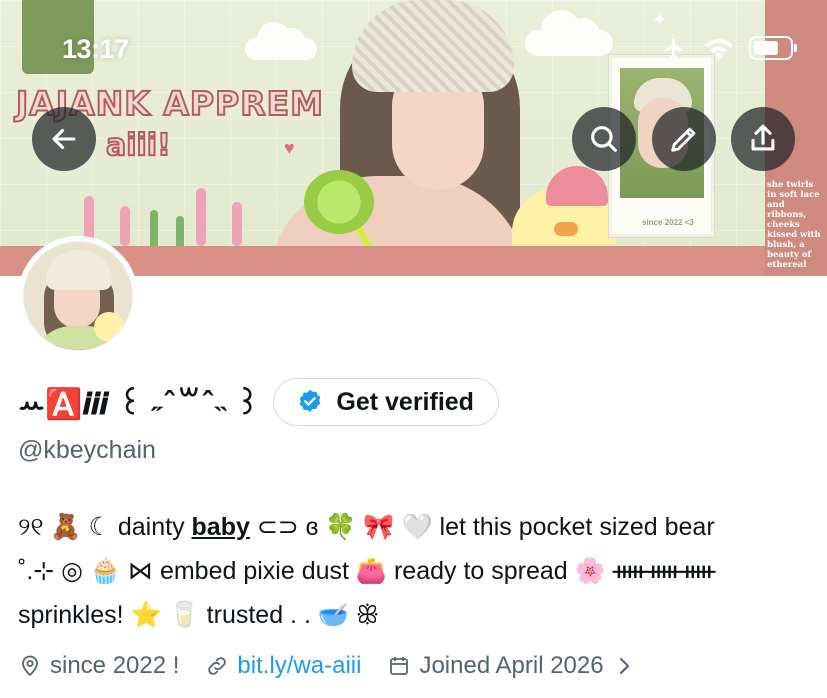 The image size is (827, 698). I want to click on battery-icon, so click(773, 48).